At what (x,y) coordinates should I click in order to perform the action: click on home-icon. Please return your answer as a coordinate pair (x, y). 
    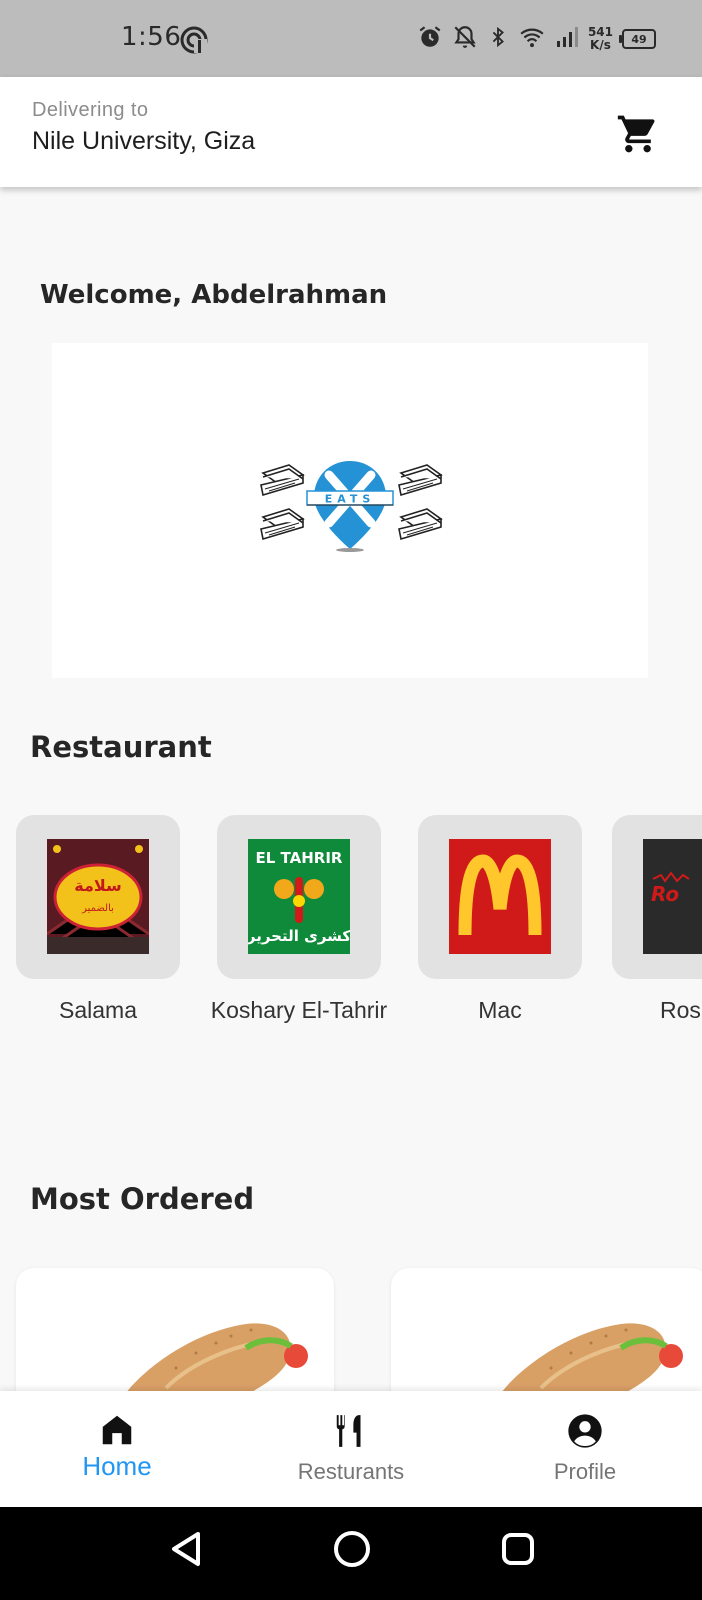
    Looking at the image, I should click on (117, 1432).